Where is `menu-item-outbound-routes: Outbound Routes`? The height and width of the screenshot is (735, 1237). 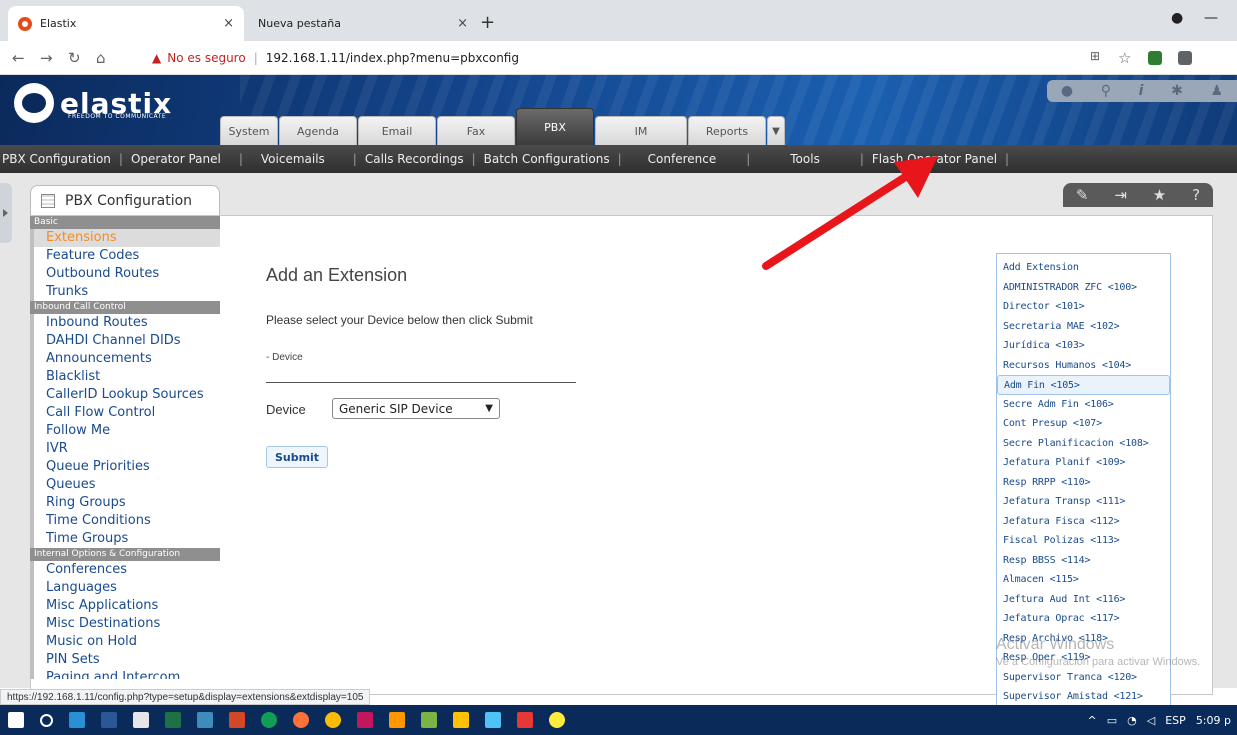
menu-item-outbound-routes: Outbound Routes is located at coordinates (125, 274).